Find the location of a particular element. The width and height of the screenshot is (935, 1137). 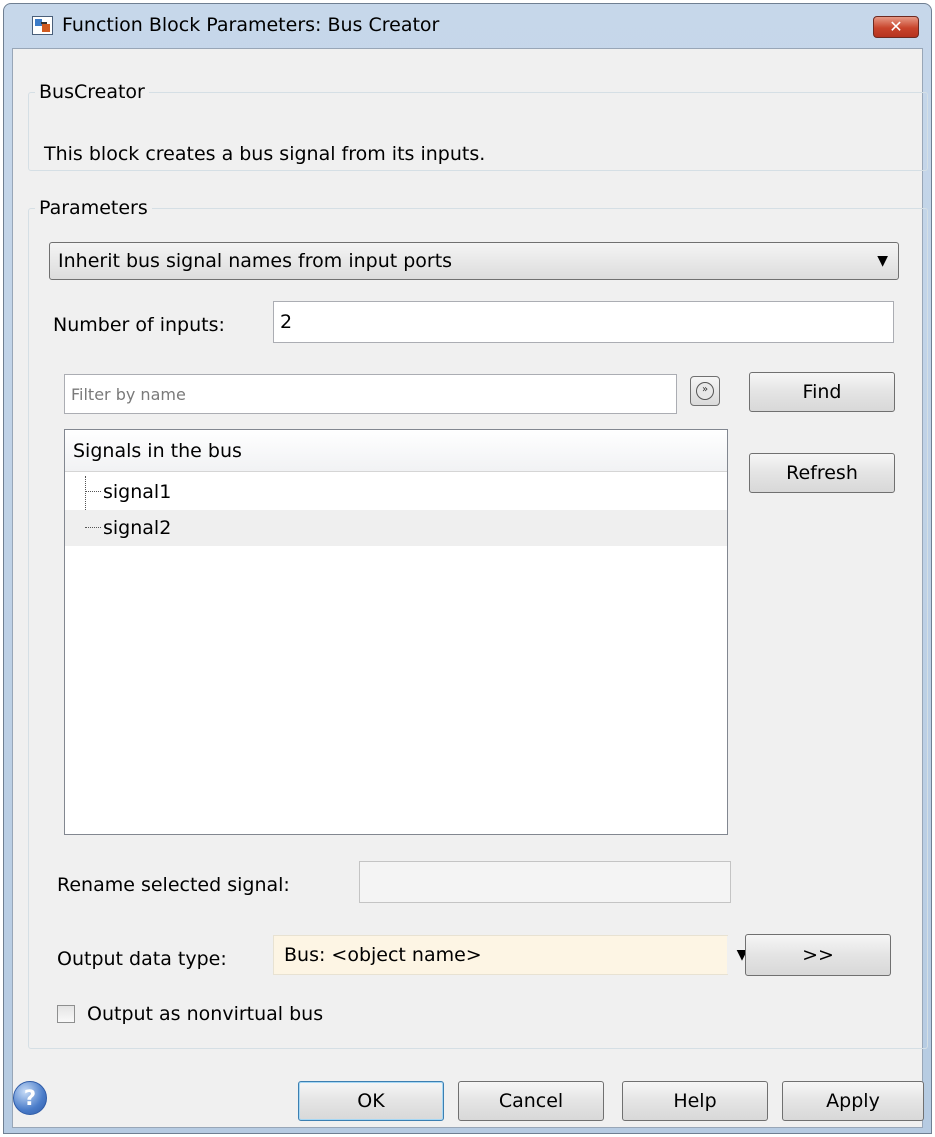

close-button: ✕ is located at coordinates (896, 27).